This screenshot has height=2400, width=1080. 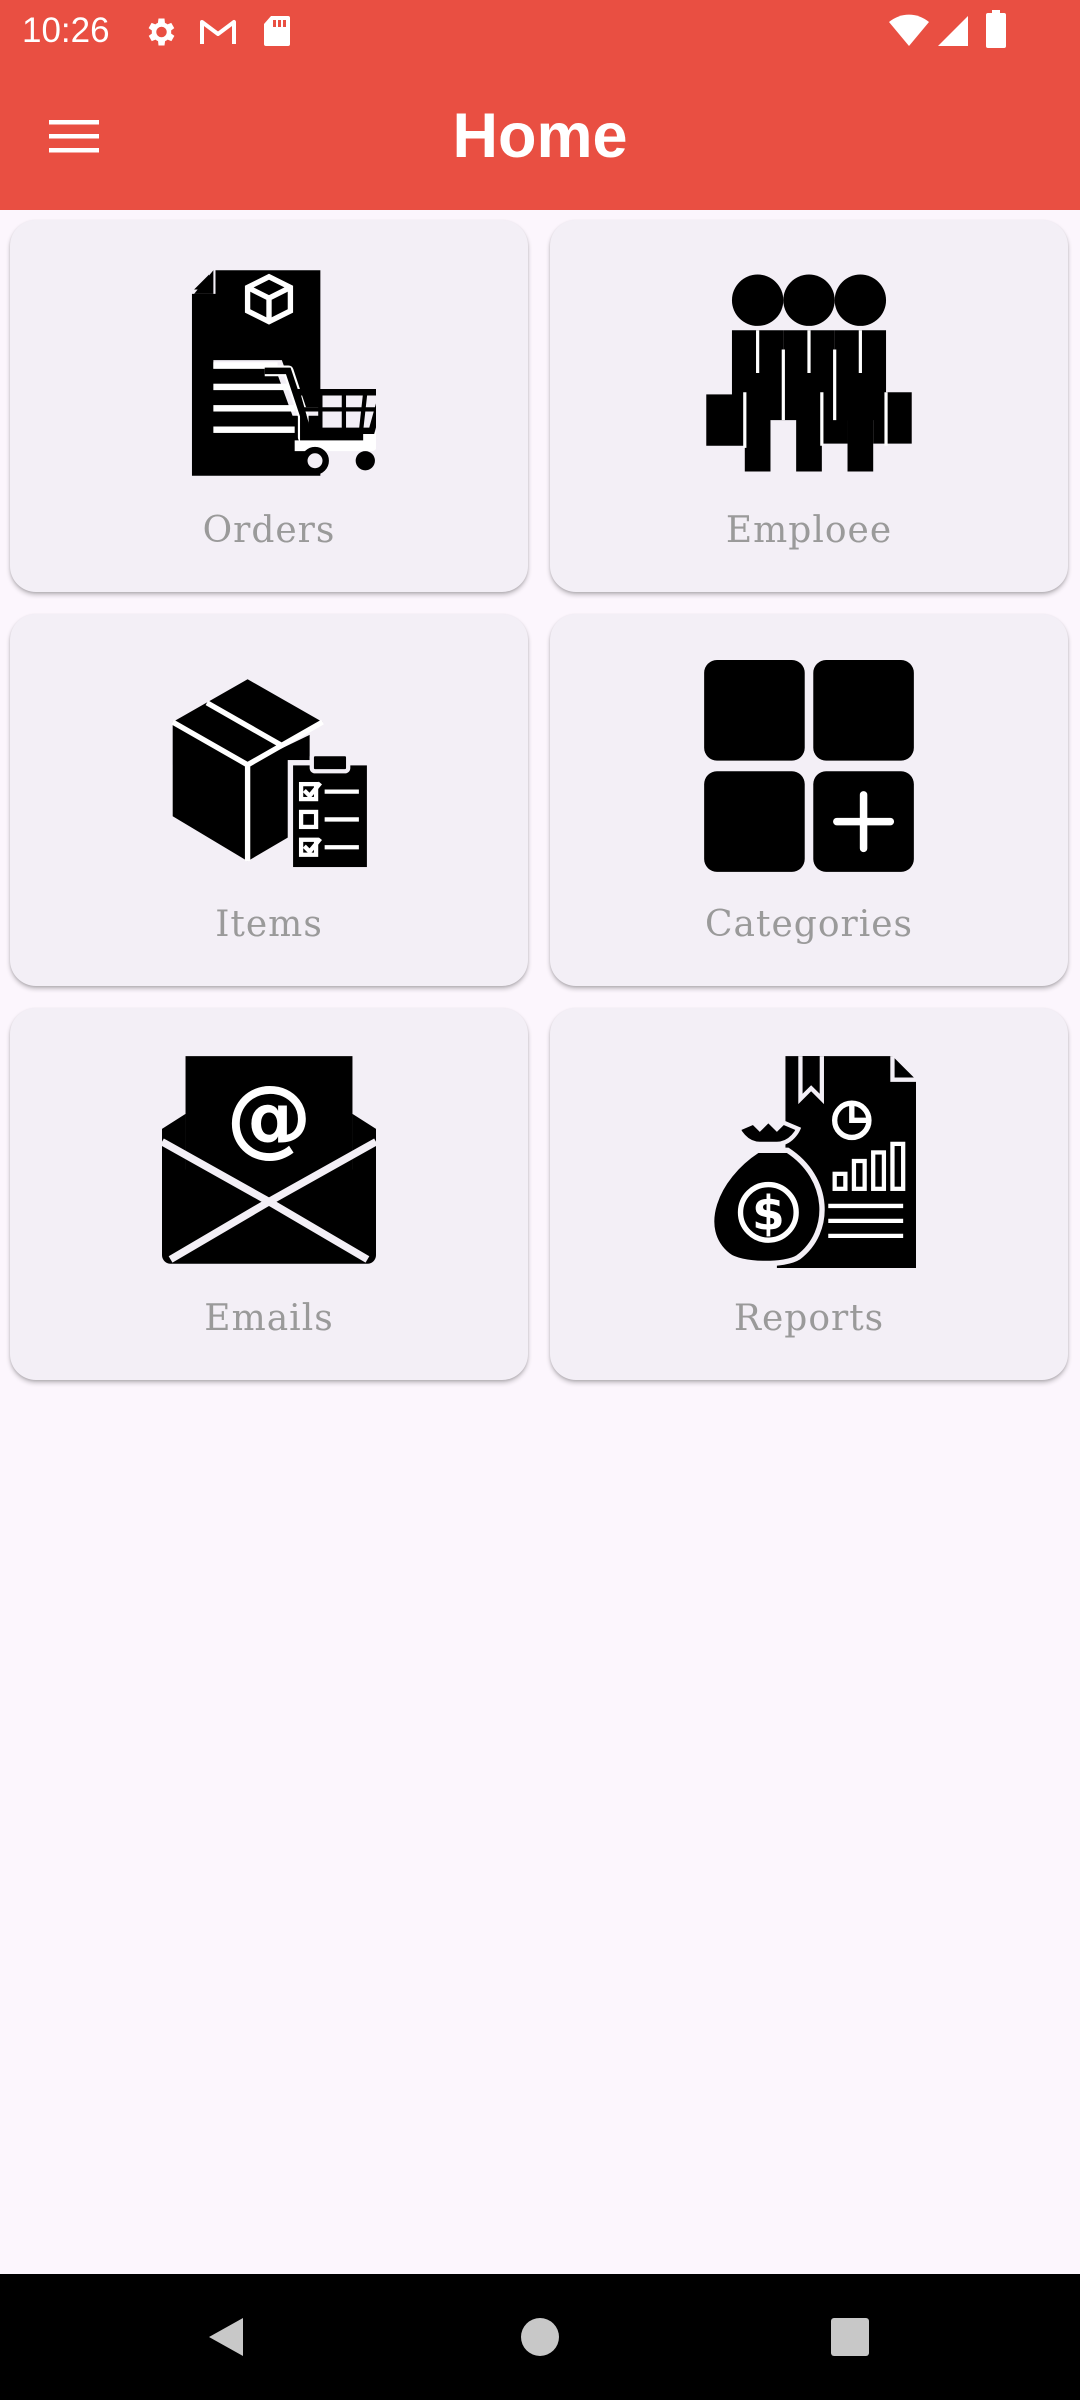 I want to click on email-envelope-at-icon: @, so click(x=269, y=1160).